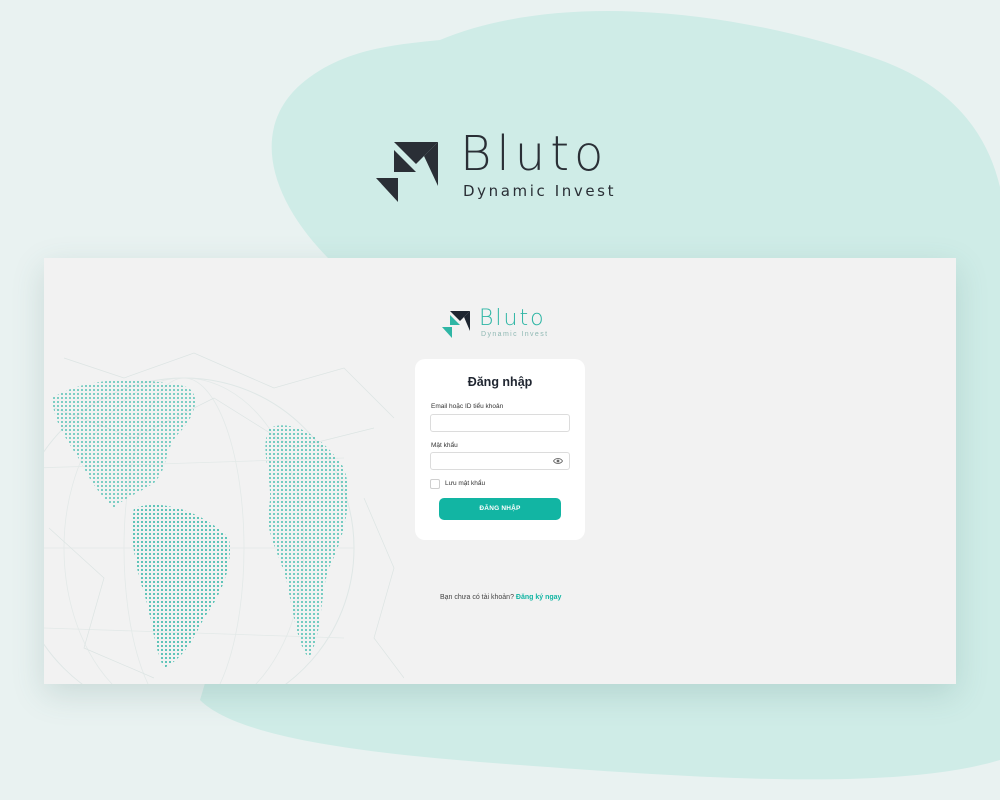  Describe the element at coordinates (534, 154) in the screenshot. I see `brand-title: Bluto` at that location.